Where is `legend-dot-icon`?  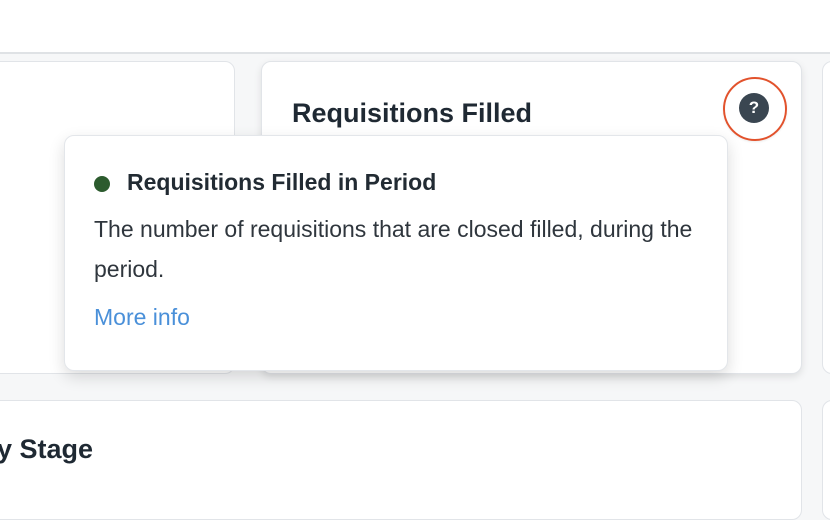
legend-dot-icon is located at coordinates (102, 184).